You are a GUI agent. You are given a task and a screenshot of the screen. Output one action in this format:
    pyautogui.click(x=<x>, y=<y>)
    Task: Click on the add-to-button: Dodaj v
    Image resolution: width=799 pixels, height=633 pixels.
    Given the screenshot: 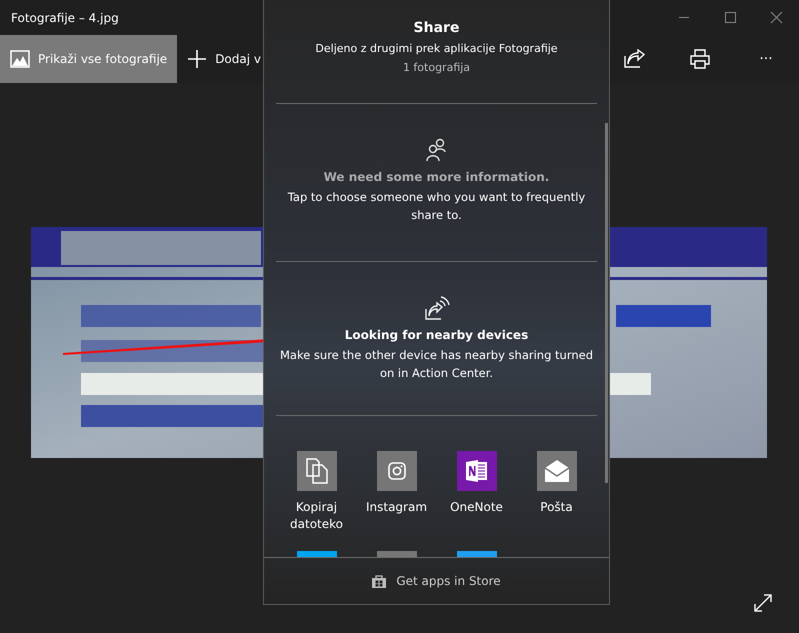 What is the action you would take?
    pyautogui.click(x=224, y=59)
    